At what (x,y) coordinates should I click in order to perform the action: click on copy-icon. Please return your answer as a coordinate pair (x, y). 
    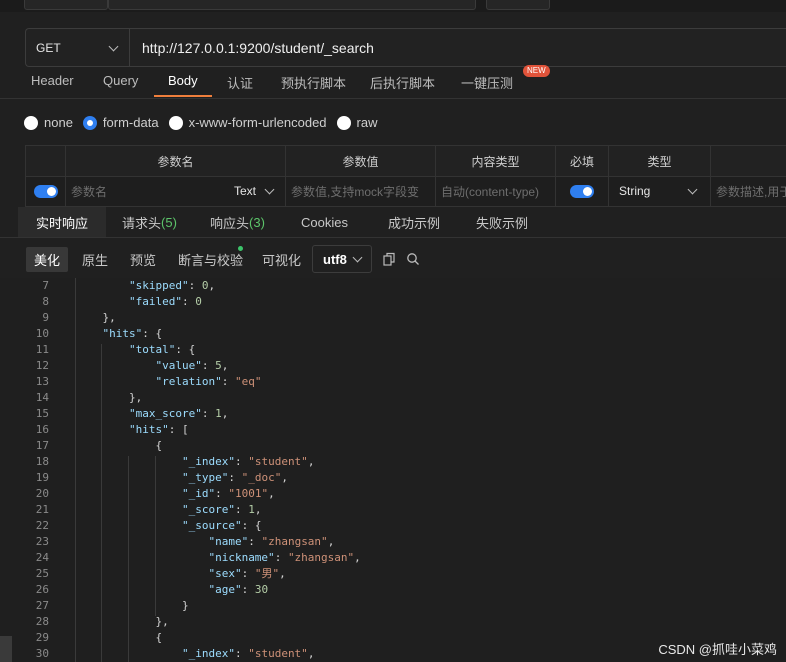
    Looking at the image, I should click on (389, 259).